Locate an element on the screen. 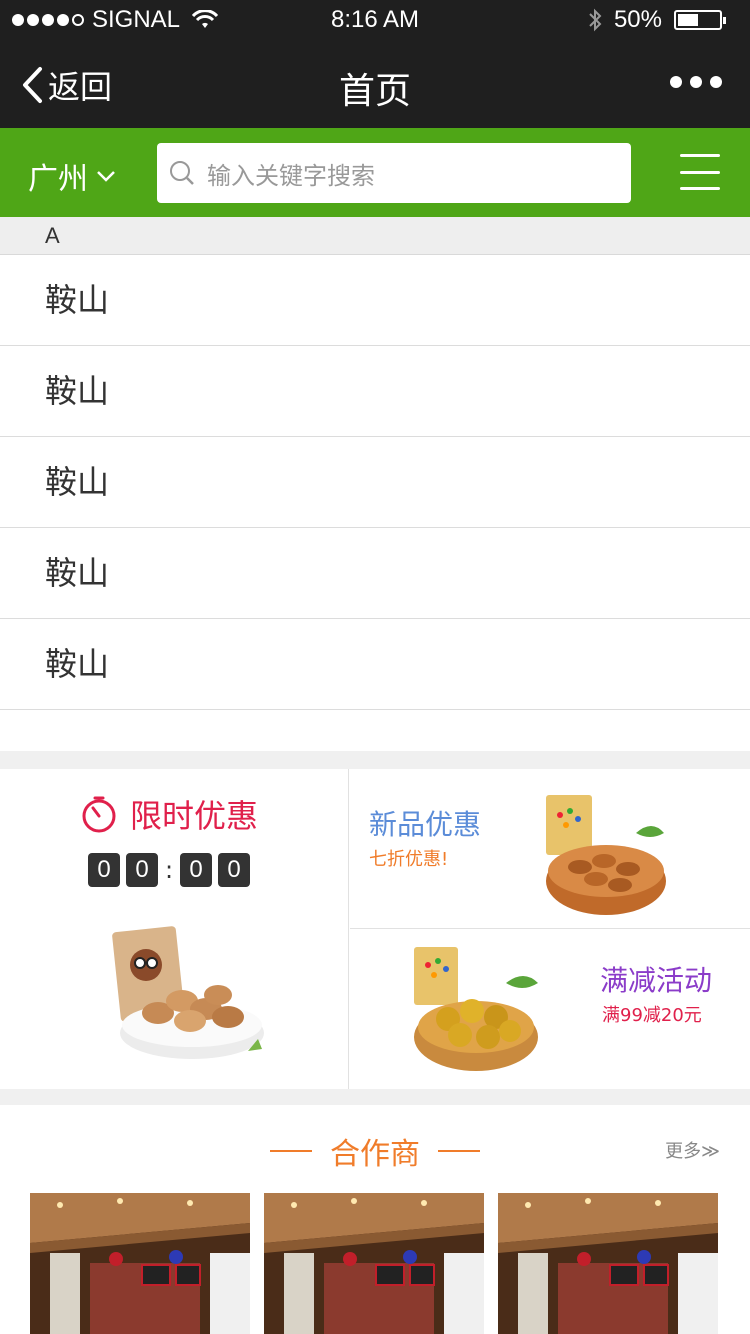  bluetooth-icon is located at coordinates (595, 20).